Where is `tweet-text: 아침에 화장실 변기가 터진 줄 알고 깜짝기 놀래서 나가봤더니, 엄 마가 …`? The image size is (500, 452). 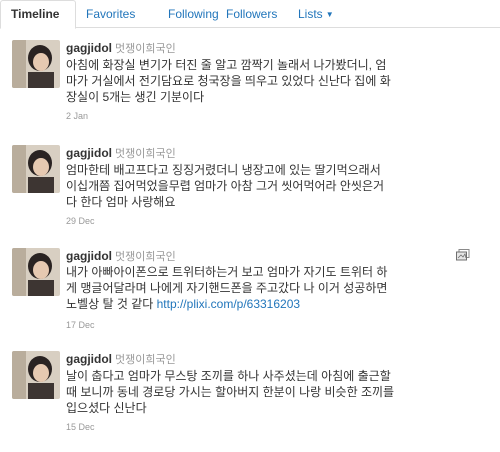
tweet-text: 아침에 화장실 변기가 터진 줄 알고 깜짝기 놀래서 나가봤더니, 엄 마가 … is located at coordinates (274, 81).